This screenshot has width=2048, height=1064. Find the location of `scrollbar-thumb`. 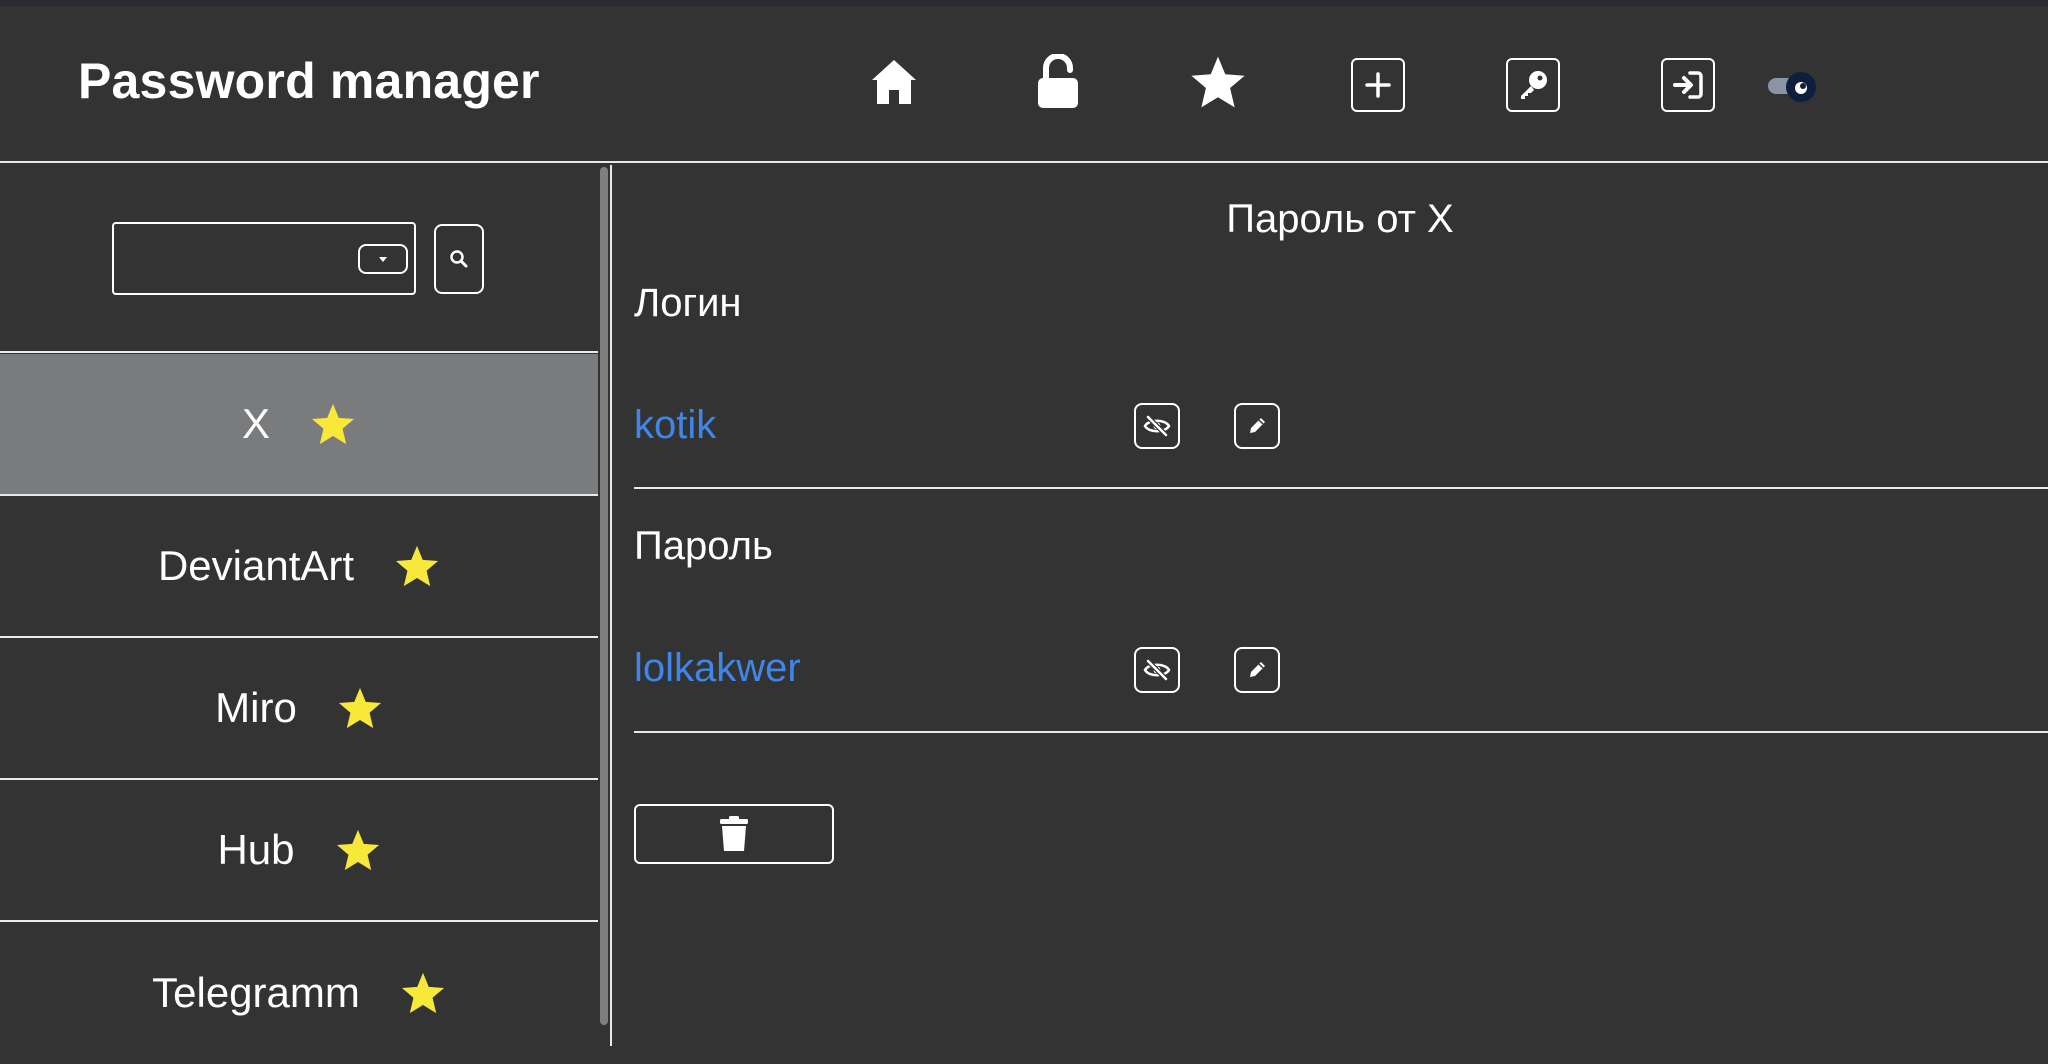

scrollbar-thumb is located at coordinates (604, 596).